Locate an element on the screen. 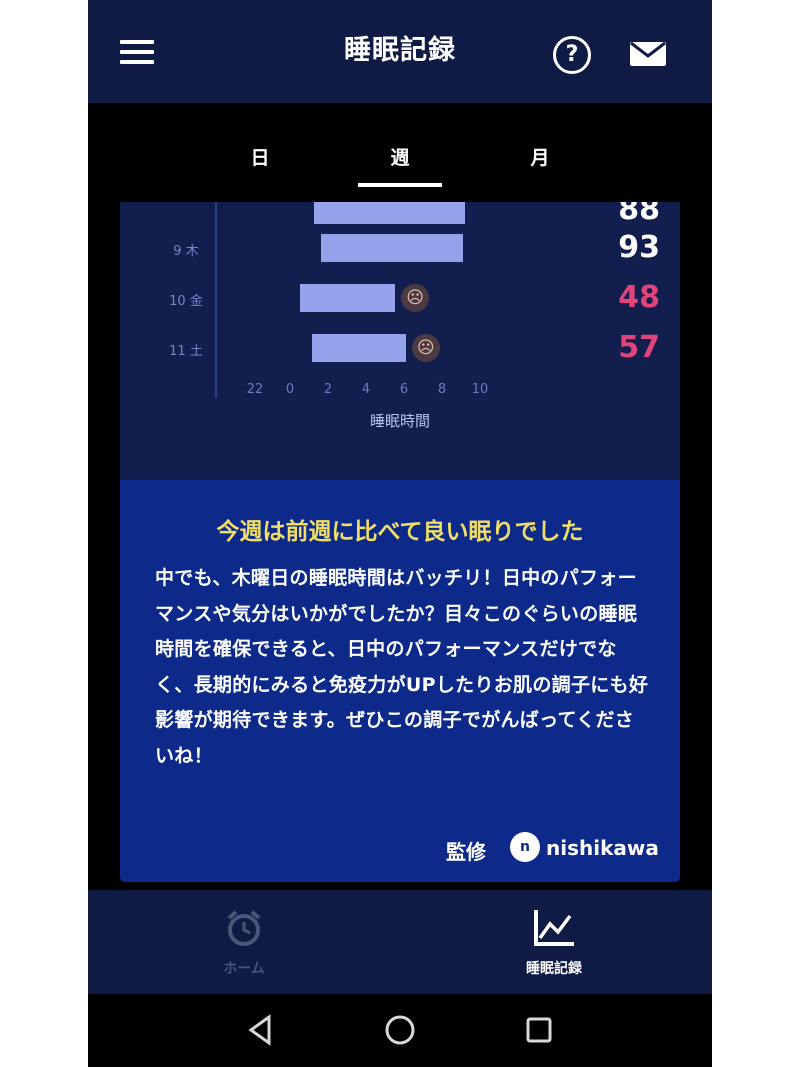  envelope-icon is located at coordinates (648, 54).